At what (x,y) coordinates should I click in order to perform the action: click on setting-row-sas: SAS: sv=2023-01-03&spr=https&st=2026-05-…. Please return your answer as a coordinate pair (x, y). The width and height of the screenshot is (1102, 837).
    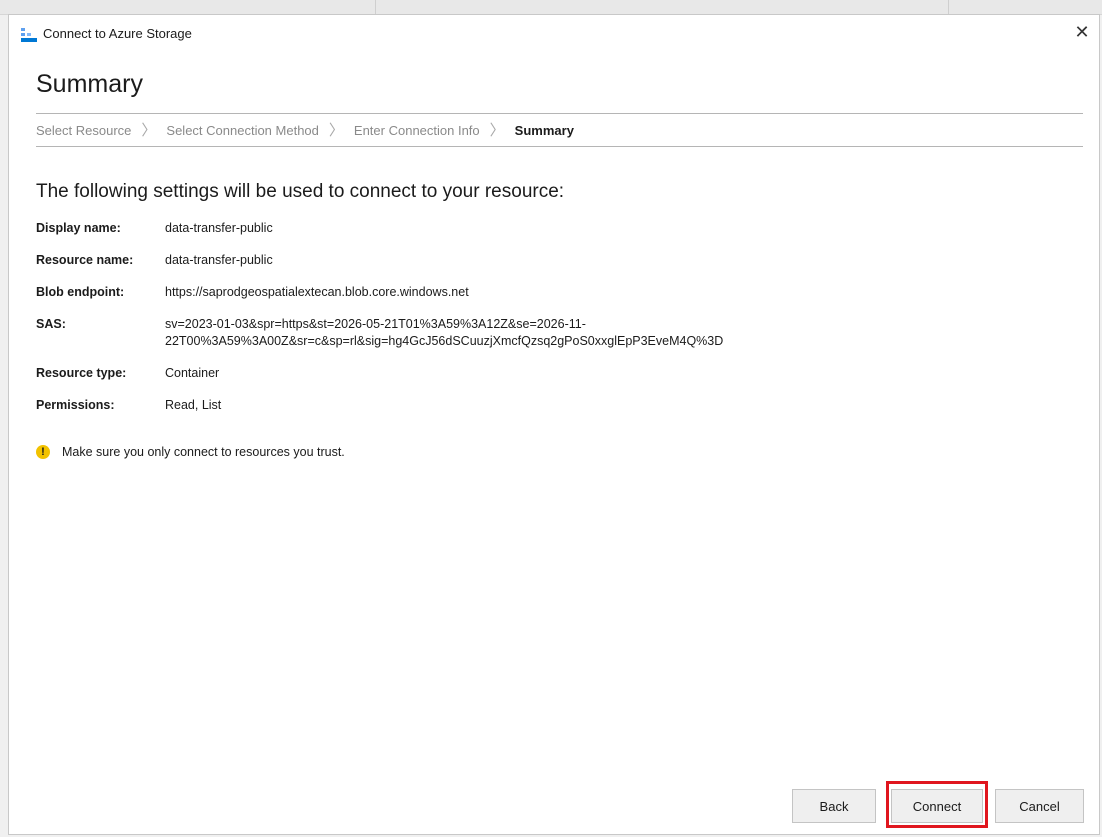
    Looking at the image, I should click on (556, 333).